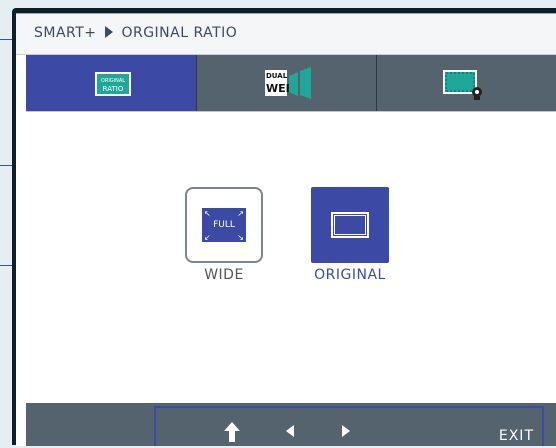 The width and height of the screenshot is (556, 448). I want to click on full-icon-label: FULL, so click(224, 225).